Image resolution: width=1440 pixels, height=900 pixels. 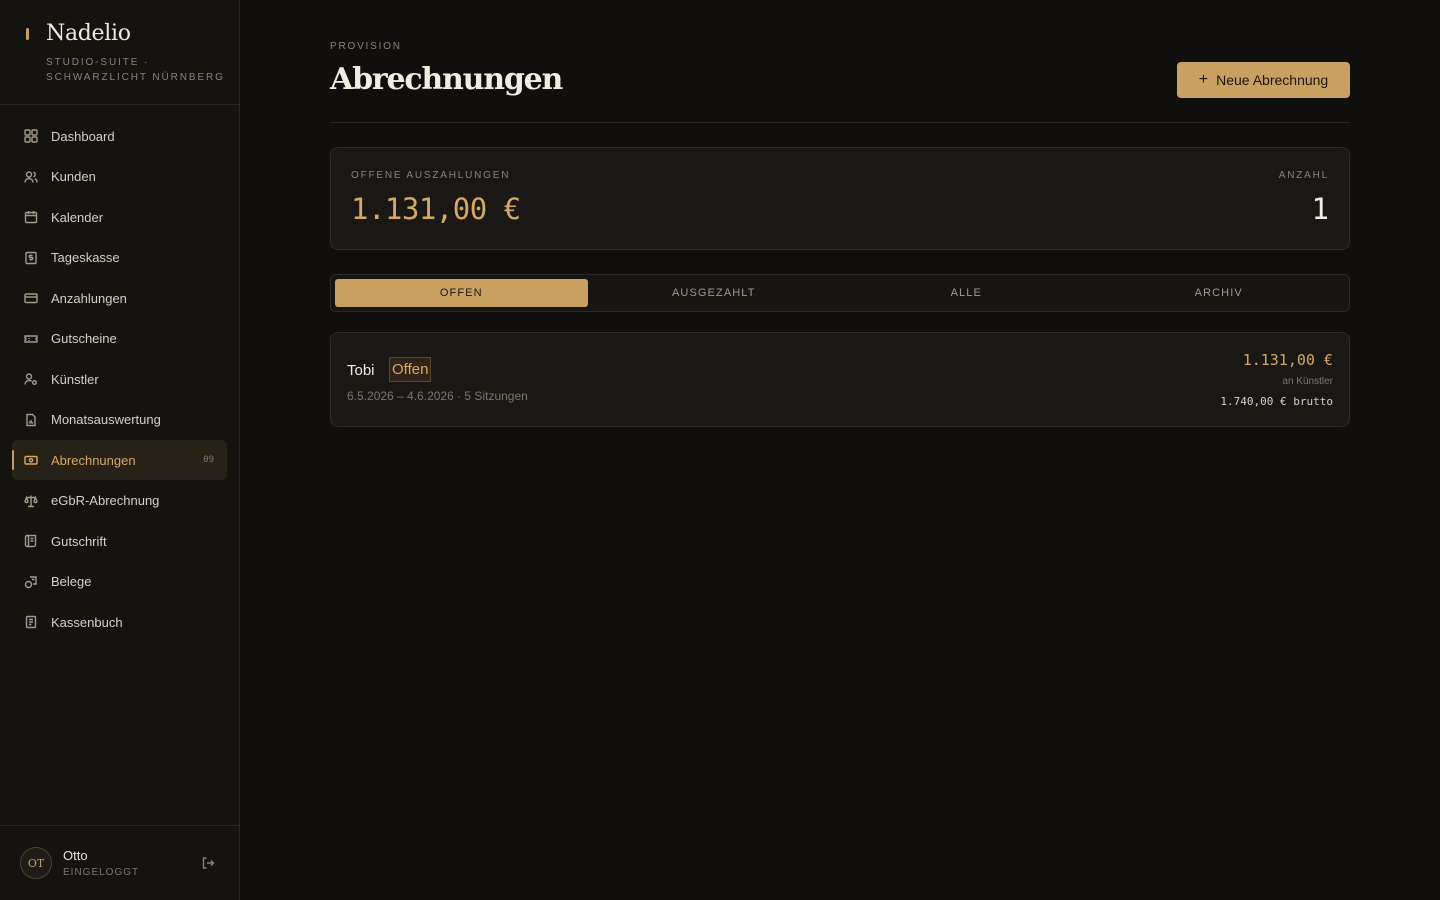 What do you see at coordinates (75, 855) in the screenshot?
I see `user-name: Otto` at bounding box center [75, 855].